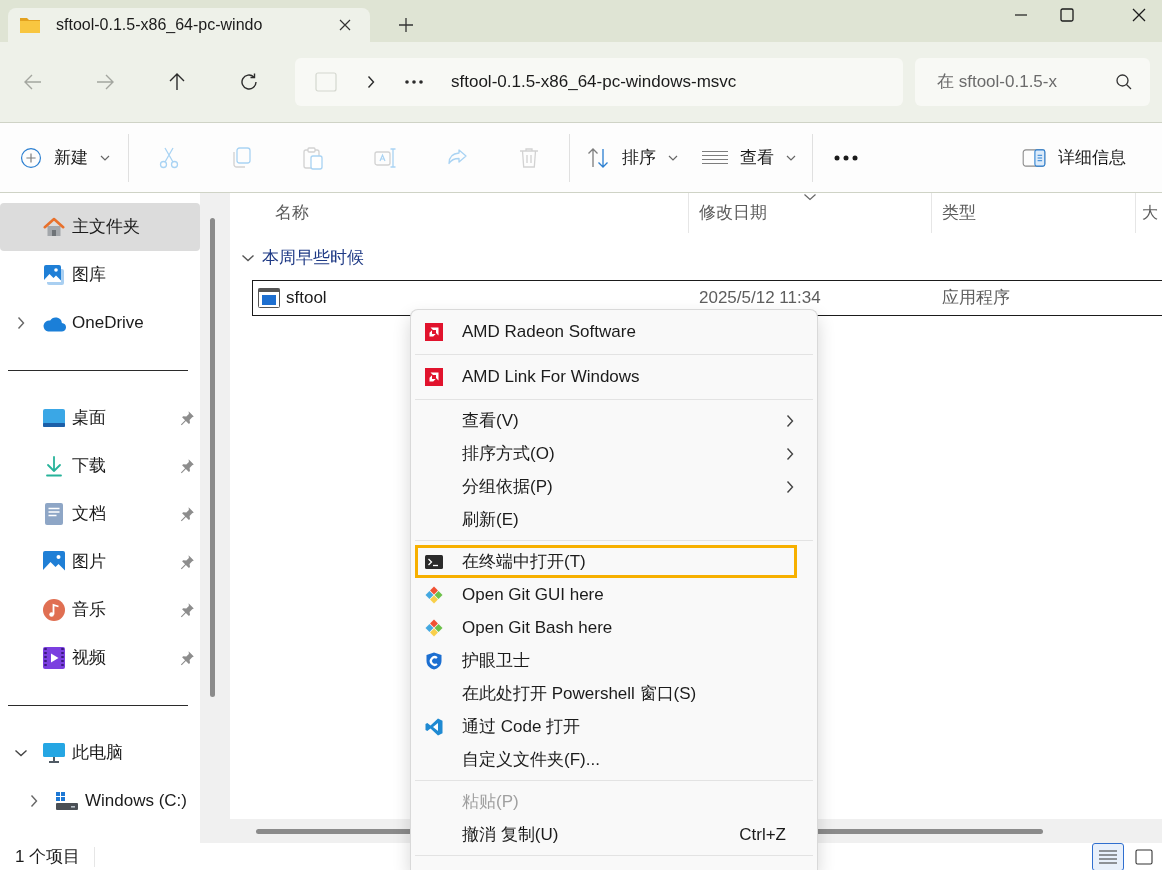  I want to click on file-name: sftool, so click(306, 298).